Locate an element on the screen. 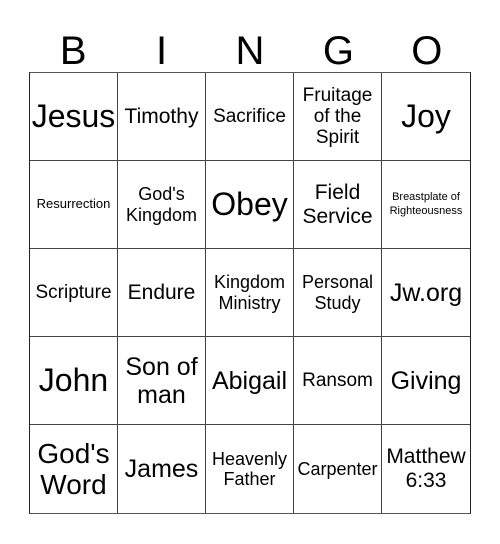 The width and height of the screenshot is (500, 544). bingo-cell: Carpenter is located at coordinates (338, 469).